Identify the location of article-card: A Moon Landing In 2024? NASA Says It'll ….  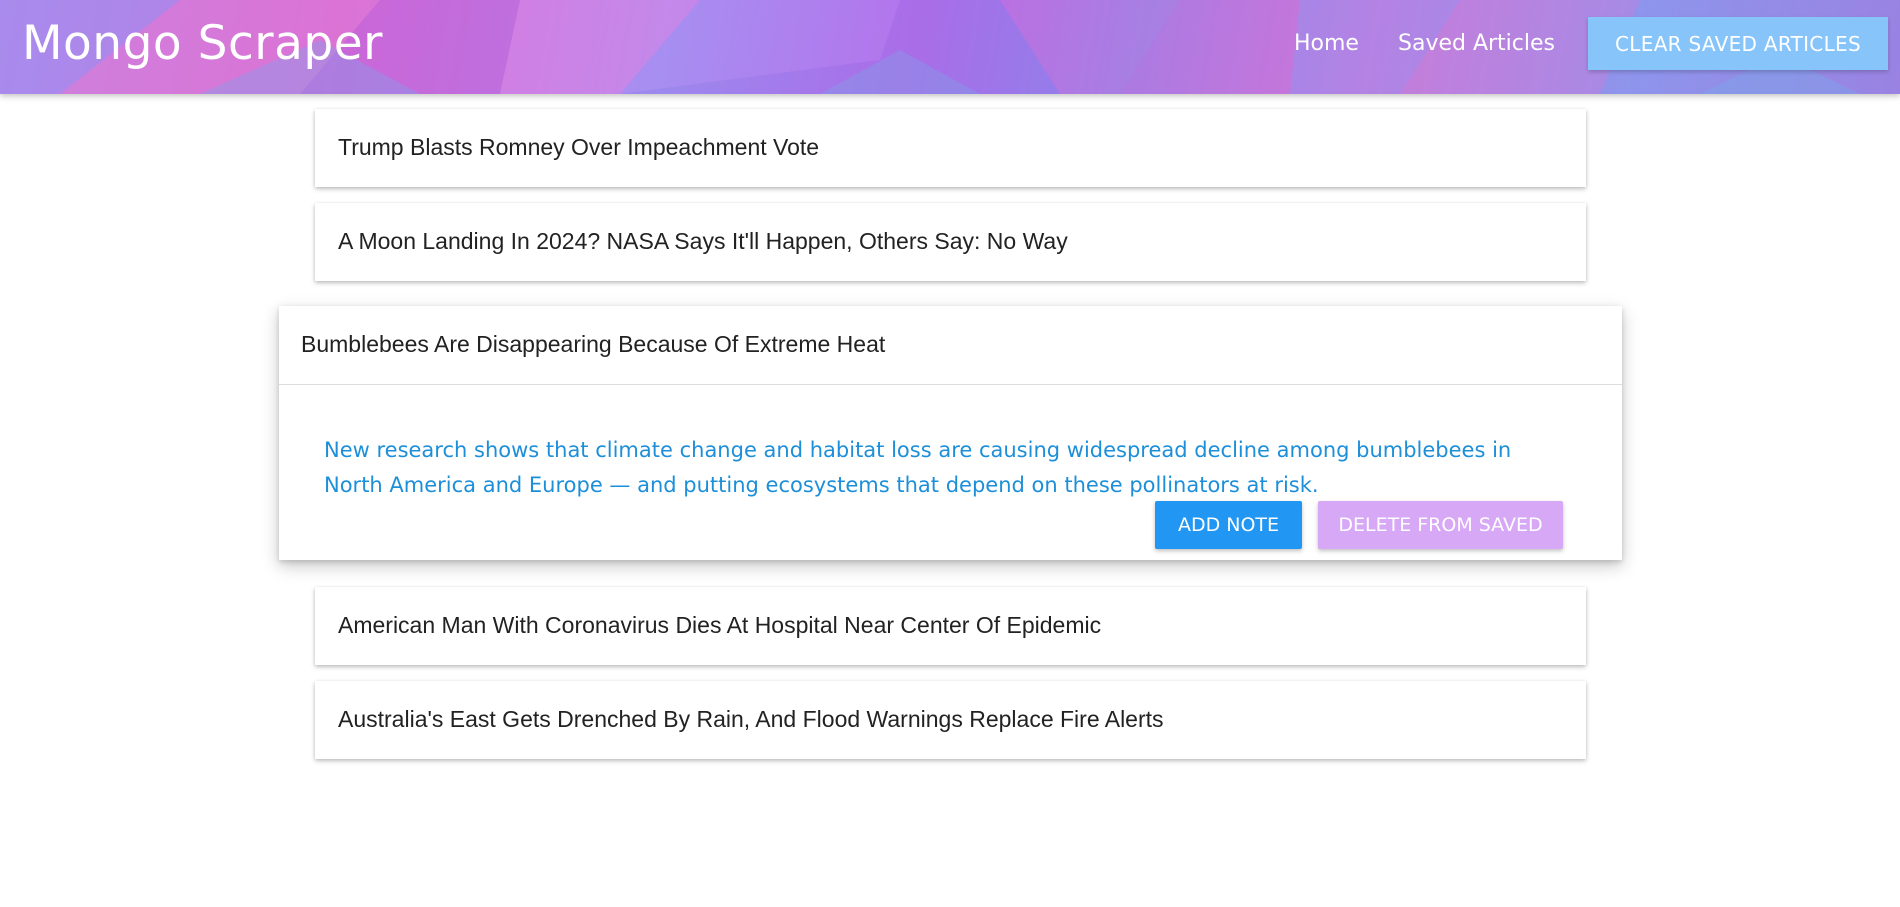
(950, 242).